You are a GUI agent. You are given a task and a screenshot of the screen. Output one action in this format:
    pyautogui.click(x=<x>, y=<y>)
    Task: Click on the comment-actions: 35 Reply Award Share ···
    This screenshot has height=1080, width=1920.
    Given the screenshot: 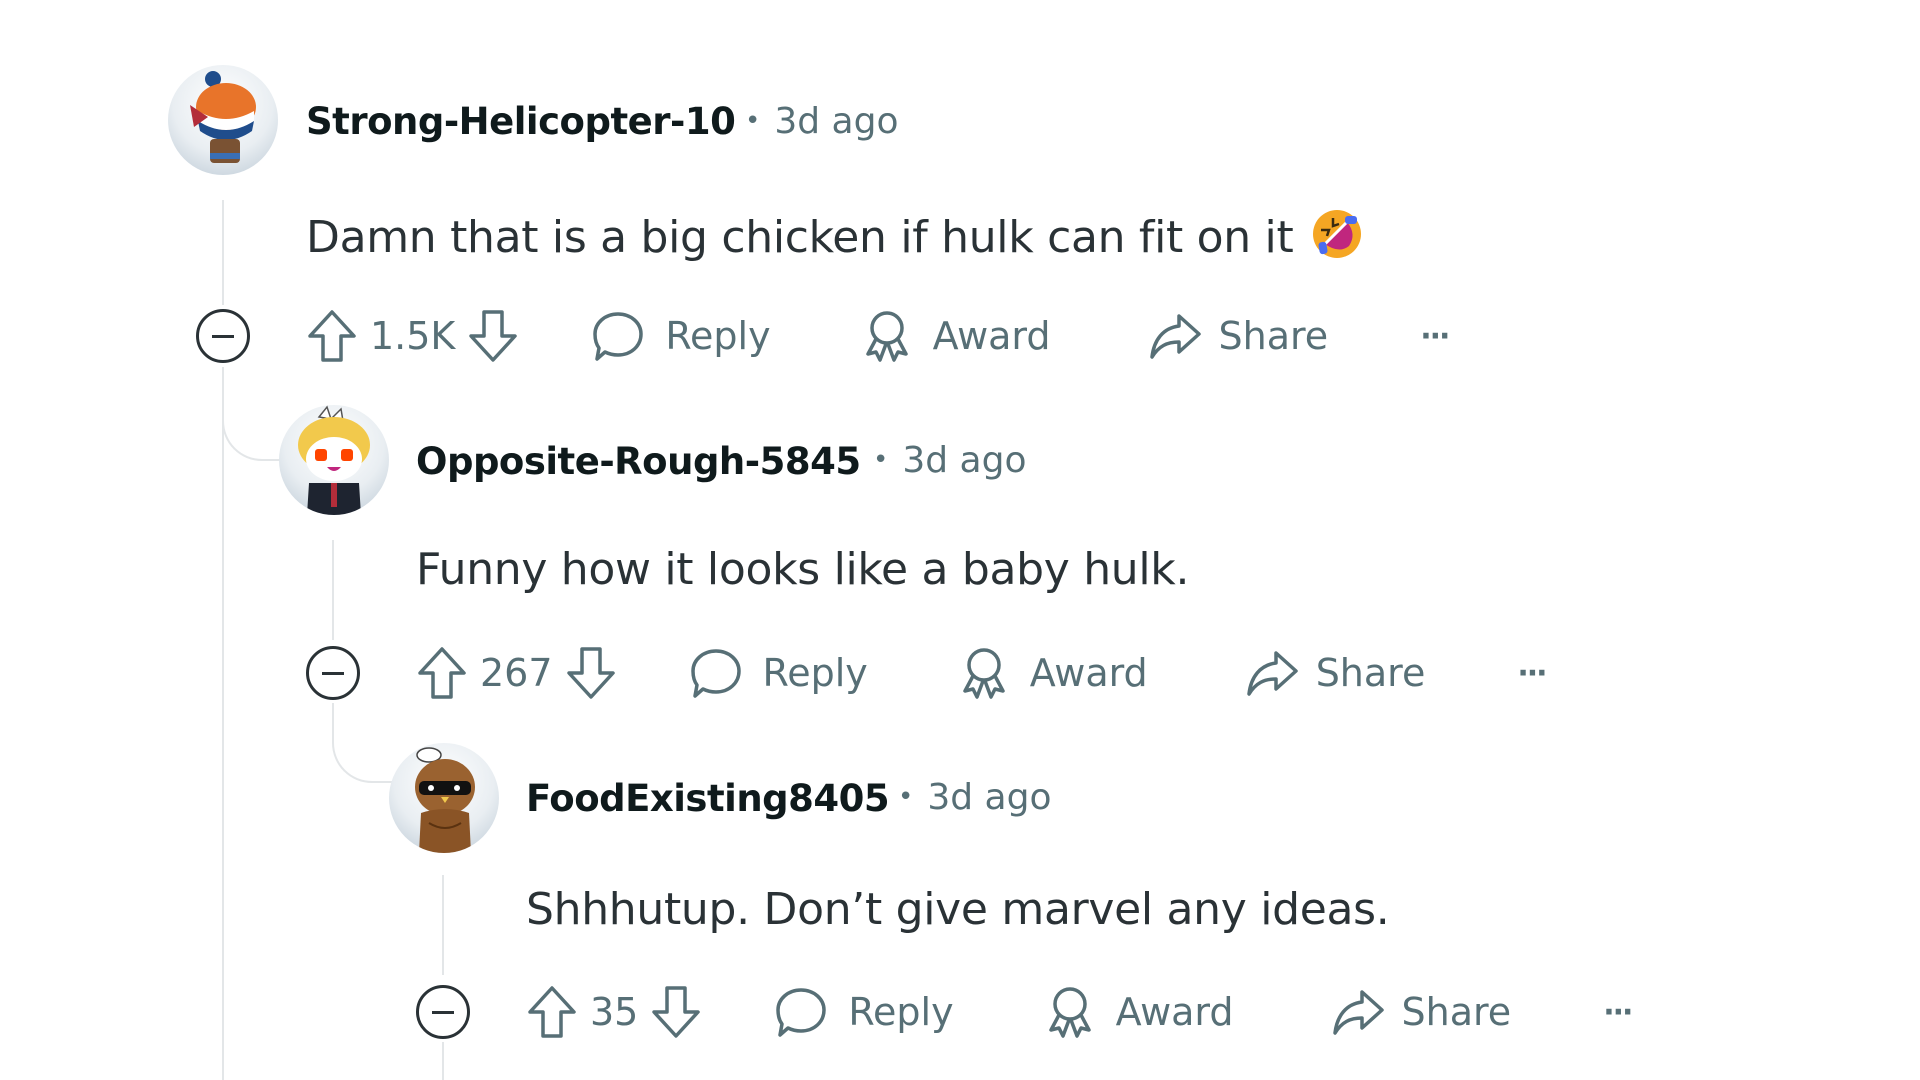 What is the action you would take?
    pyautogui.click(x=1079, y=1012)
    